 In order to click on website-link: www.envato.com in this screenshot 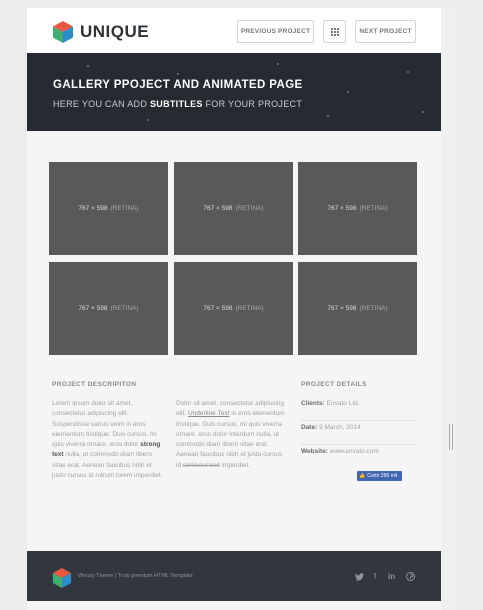, I will do `click(354, 451)`.